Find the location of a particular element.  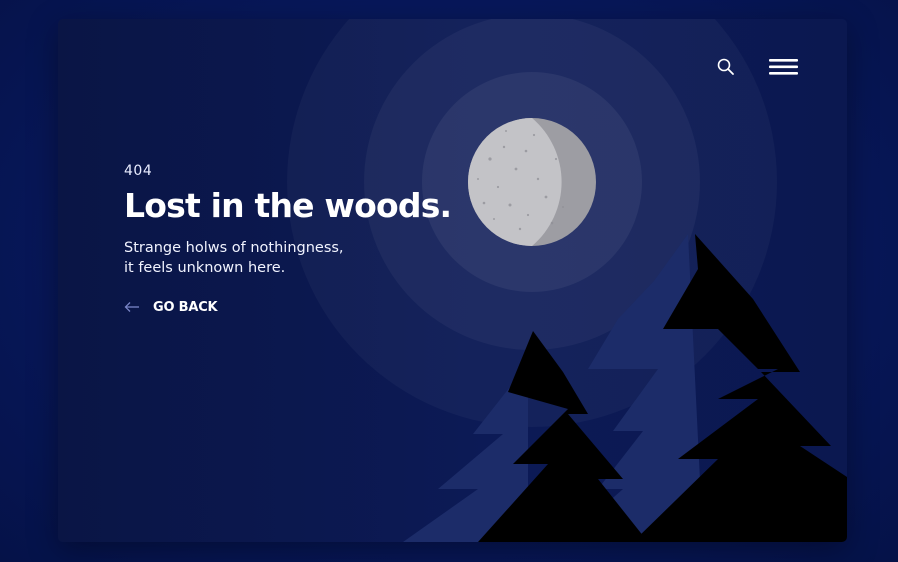

page-title: Lost in the woods. is located at coordinates (288, 205).